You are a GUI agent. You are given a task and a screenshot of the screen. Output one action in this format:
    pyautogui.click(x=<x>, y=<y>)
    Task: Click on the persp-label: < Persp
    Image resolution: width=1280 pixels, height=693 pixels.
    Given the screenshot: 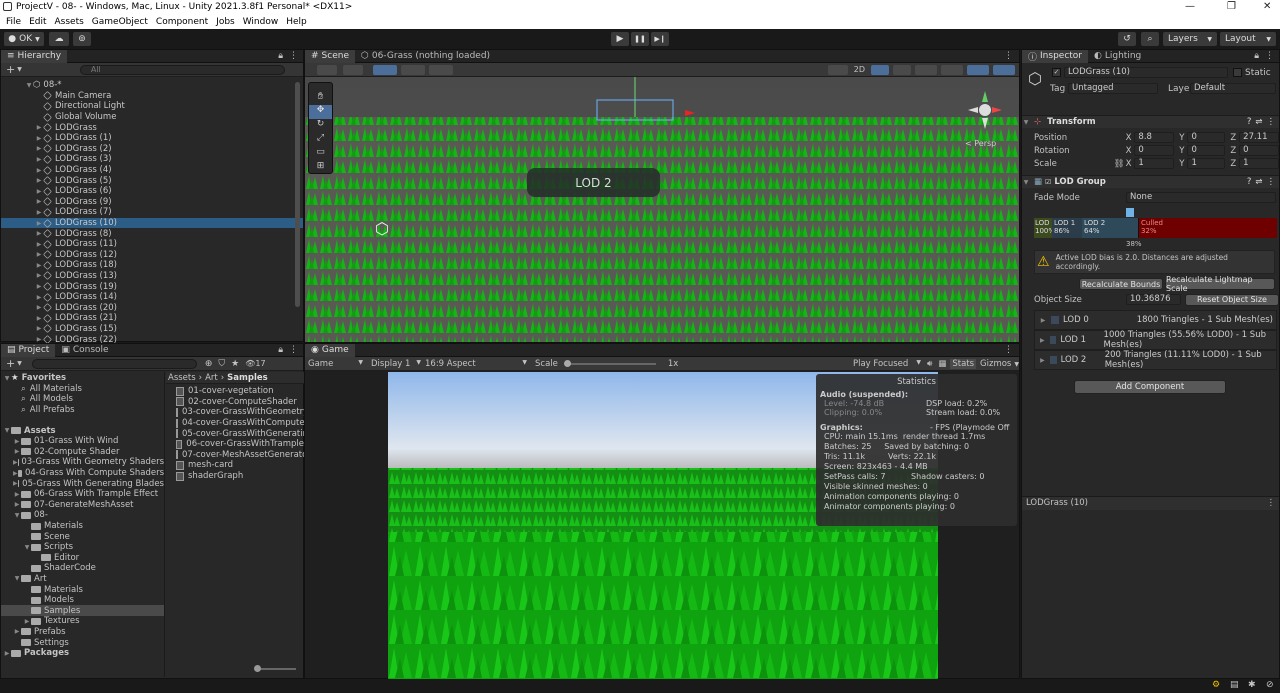 What is the action you would take?
    pyautogui.click(x=980, y=143)
    